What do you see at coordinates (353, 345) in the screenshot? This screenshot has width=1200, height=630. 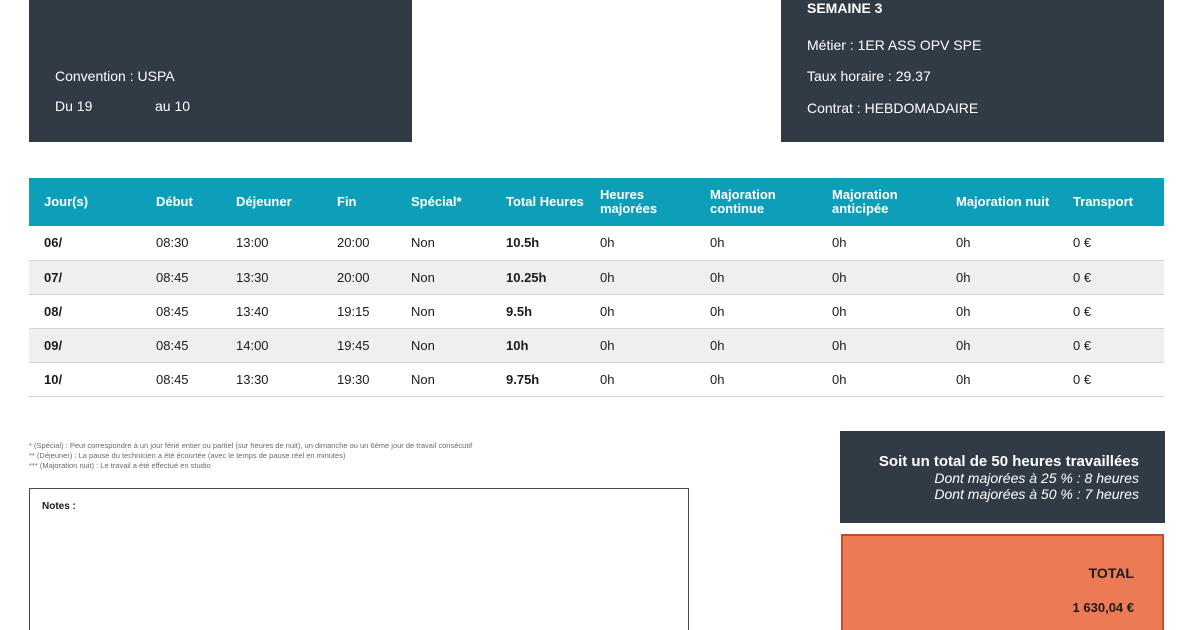 I see `table-cell: 19:45` at bounding box center [353, 345].